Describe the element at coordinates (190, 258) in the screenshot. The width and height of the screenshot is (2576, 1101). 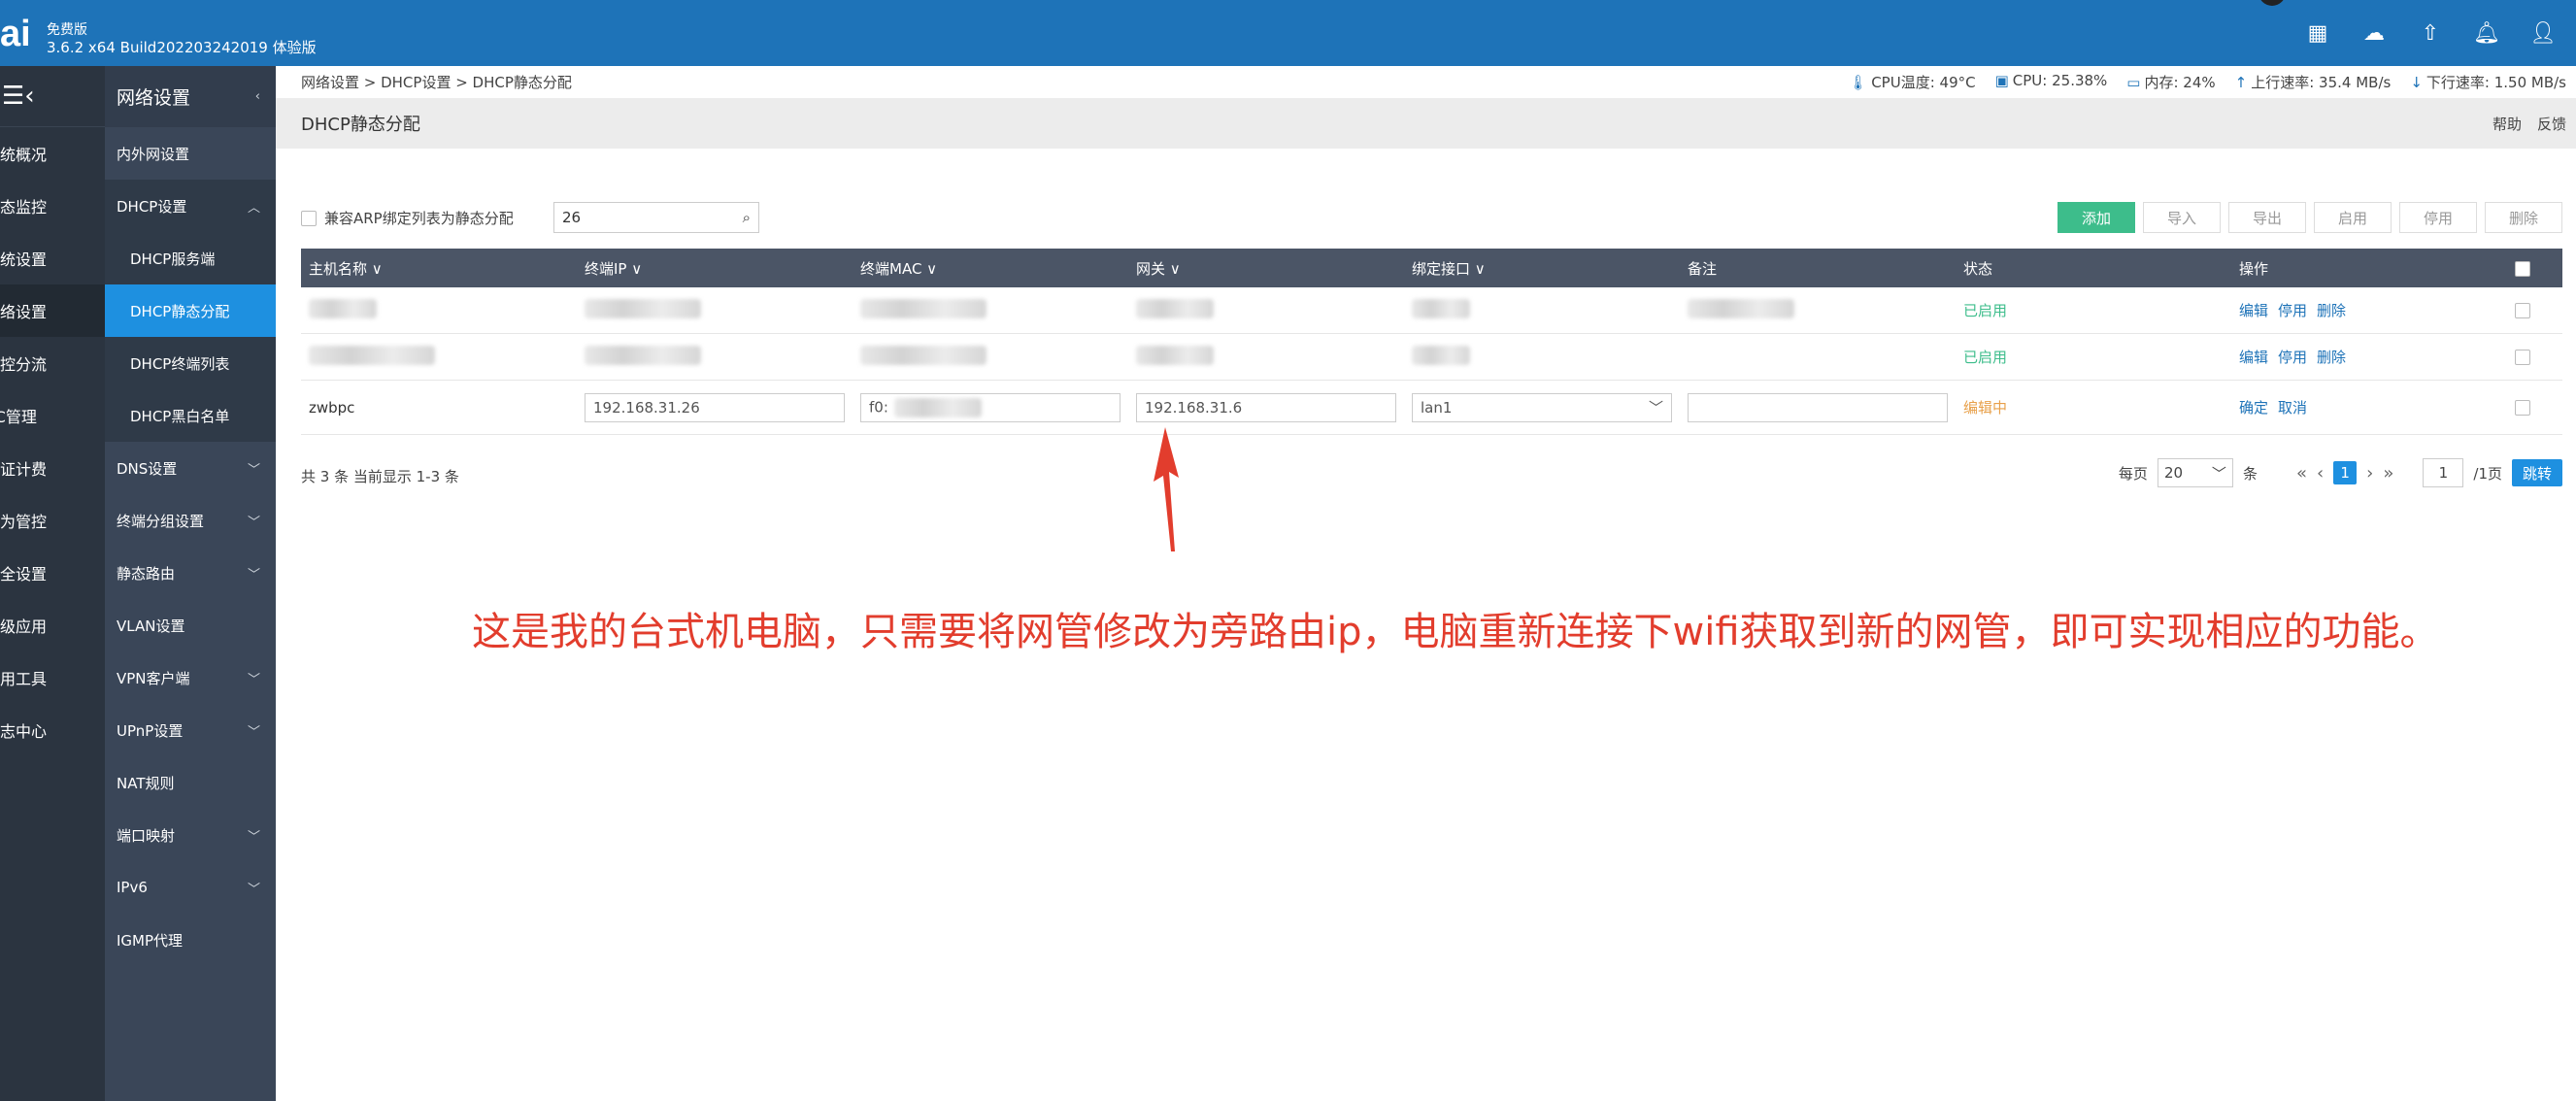
I see `submenu-dhcp-server: DHCP服务端` at that location.